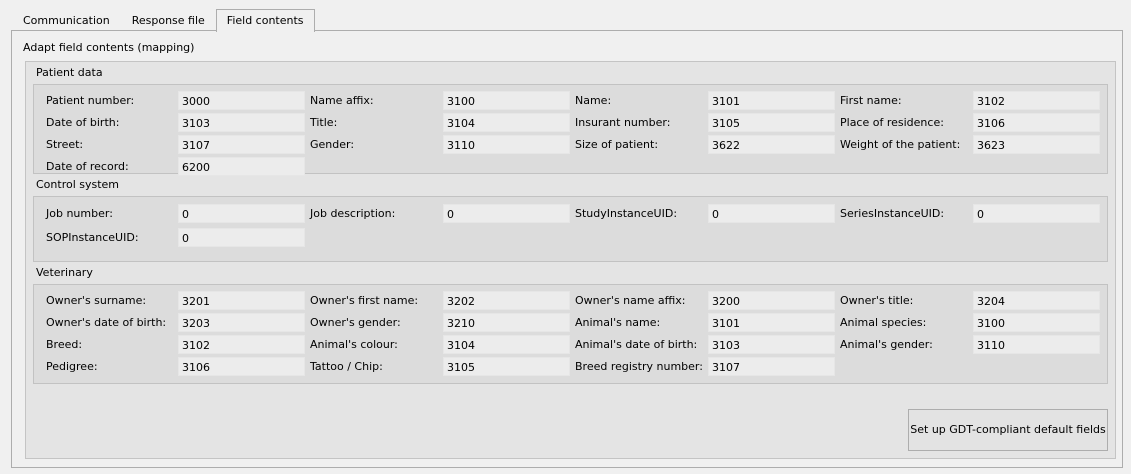  What do you see at coordinates (1036, 344) in the screenshot?
I see `animal-s-gender-field: 3110` at bounding box center [1036, 344].